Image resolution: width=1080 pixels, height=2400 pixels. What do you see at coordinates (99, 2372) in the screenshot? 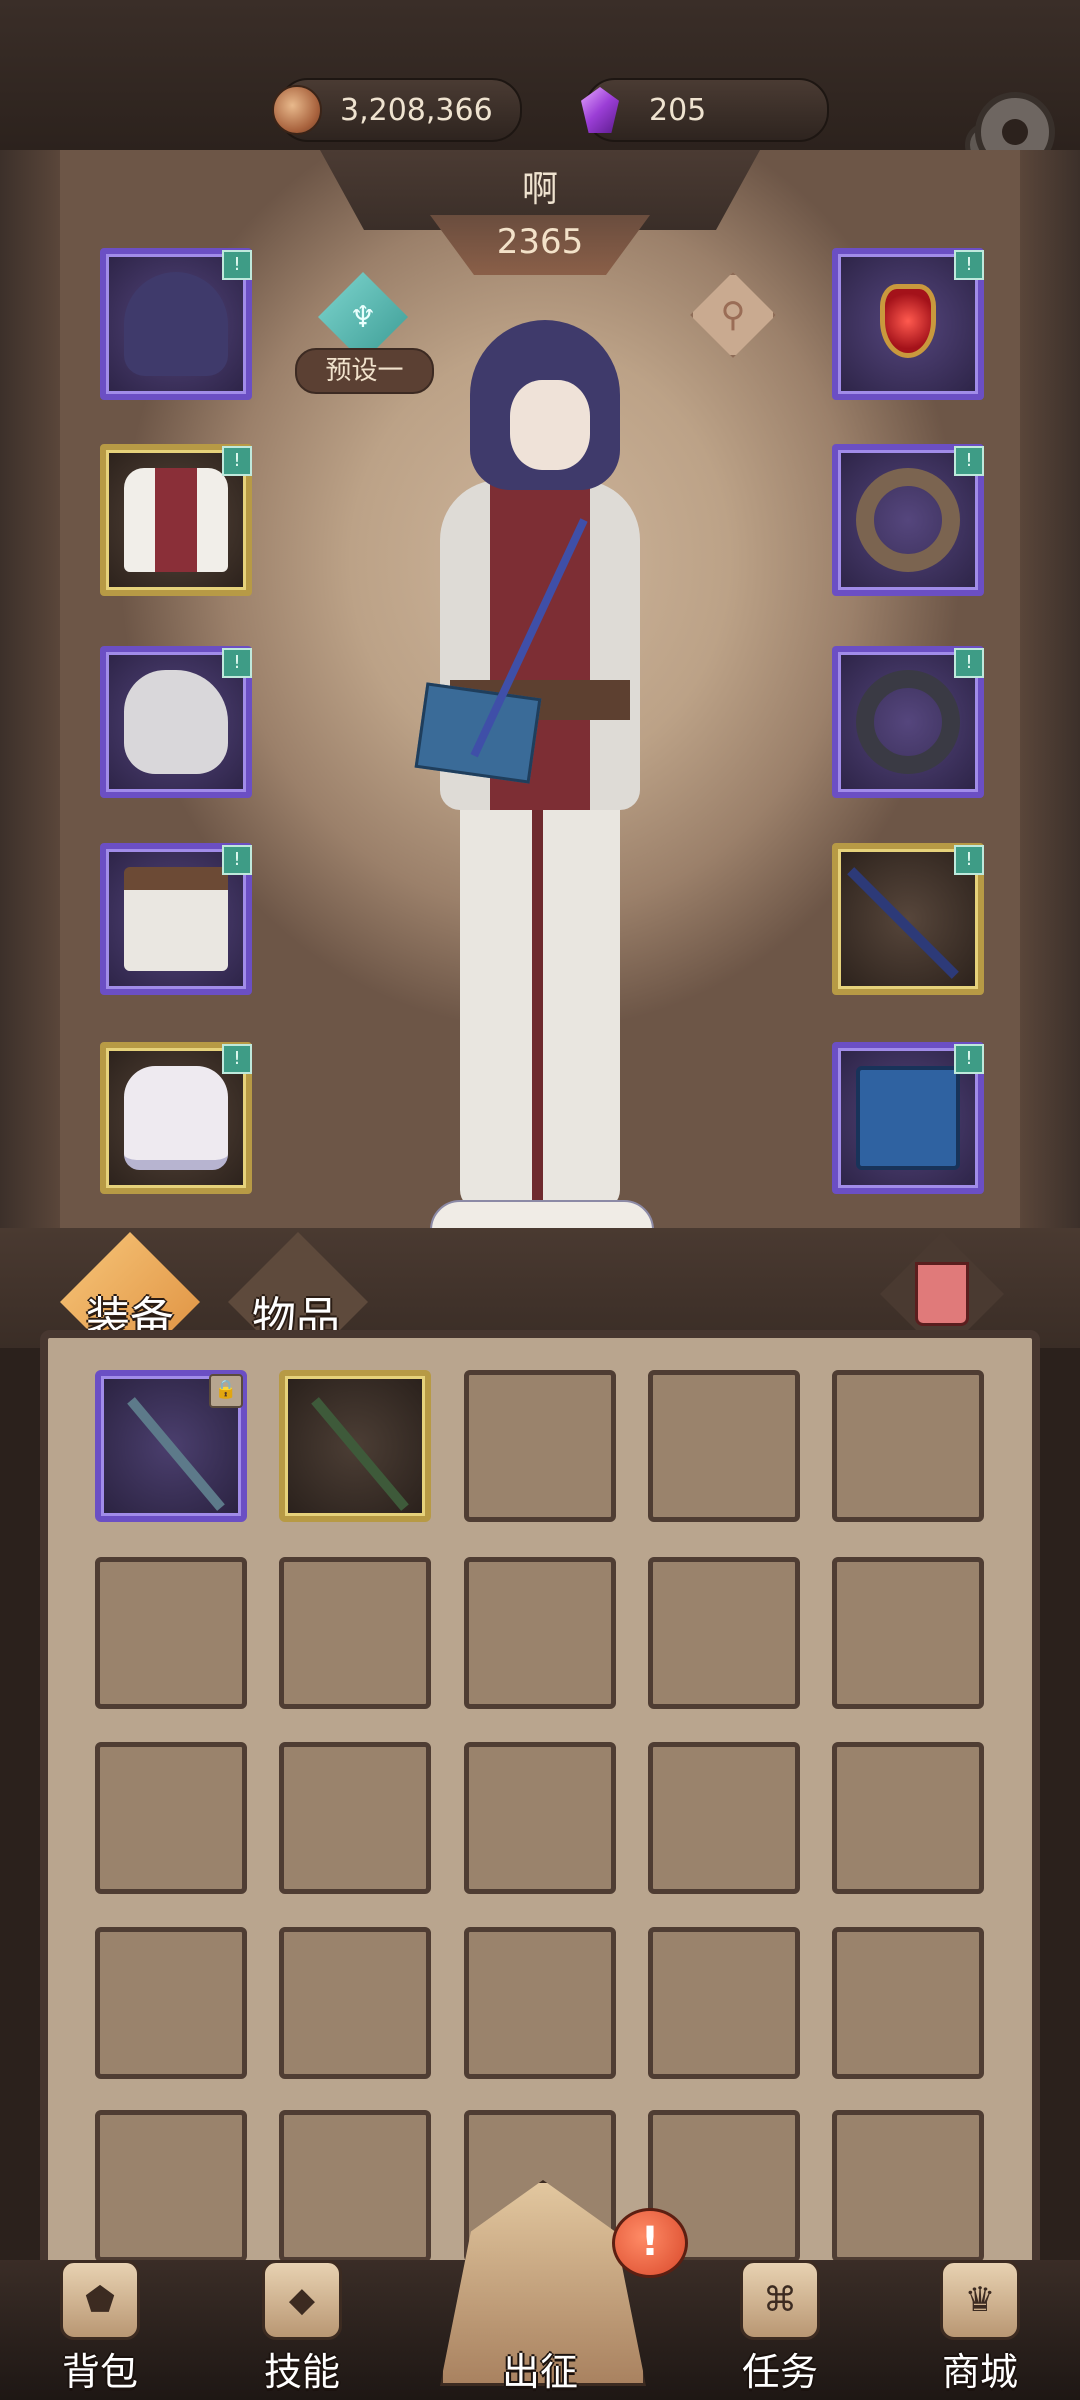
I see `nav-backpack-label: 背包` at bounding box center [99, 2372].